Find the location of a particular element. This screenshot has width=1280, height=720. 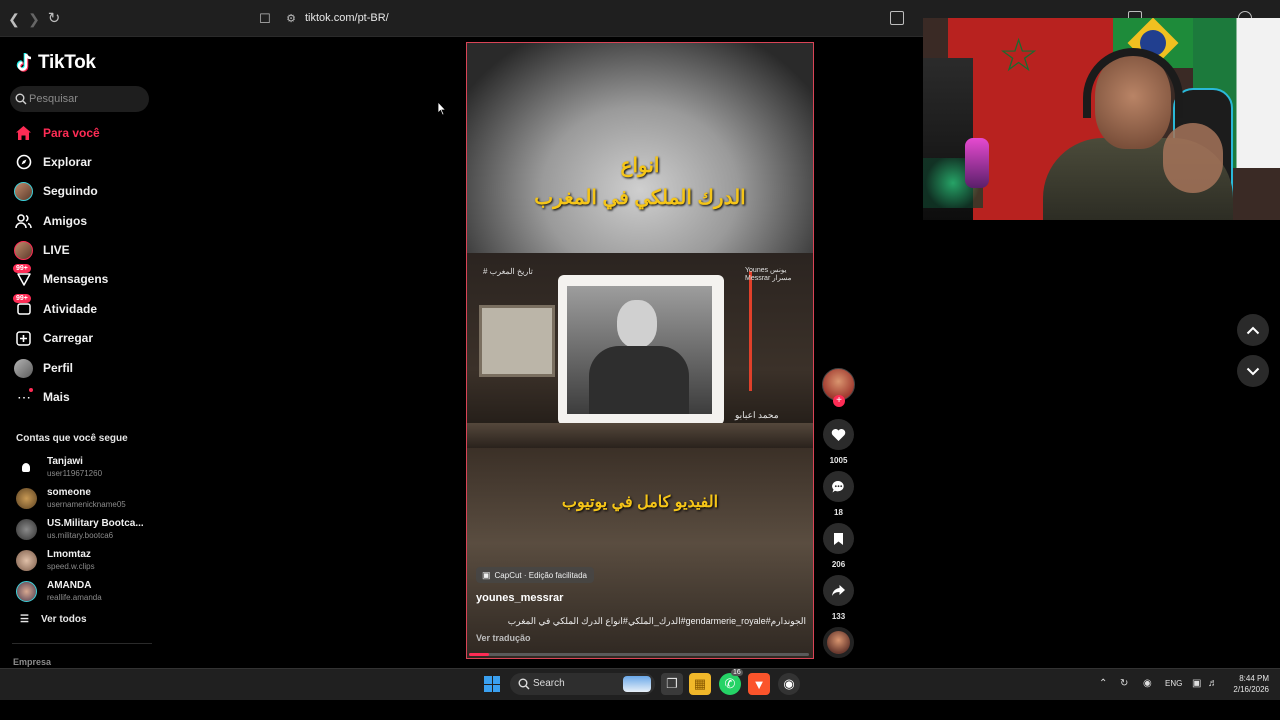

video-author: younes_messrar is located at coordinates (519, 598).